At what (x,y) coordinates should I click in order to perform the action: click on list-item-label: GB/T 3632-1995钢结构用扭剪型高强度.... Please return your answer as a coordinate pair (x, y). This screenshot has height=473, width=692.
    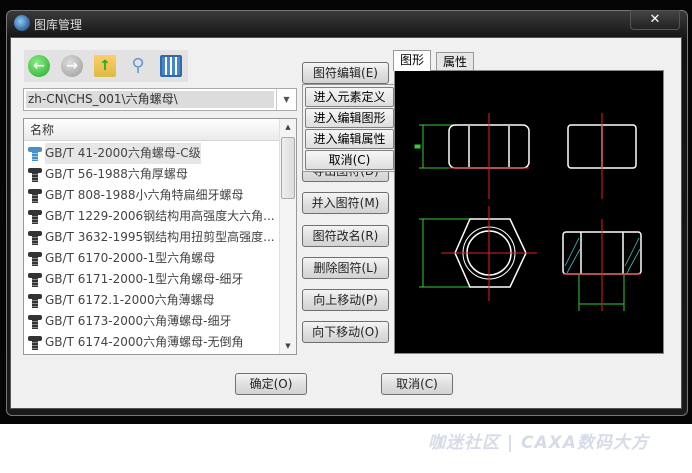
    Looking at the image, I should click on (160, 237).